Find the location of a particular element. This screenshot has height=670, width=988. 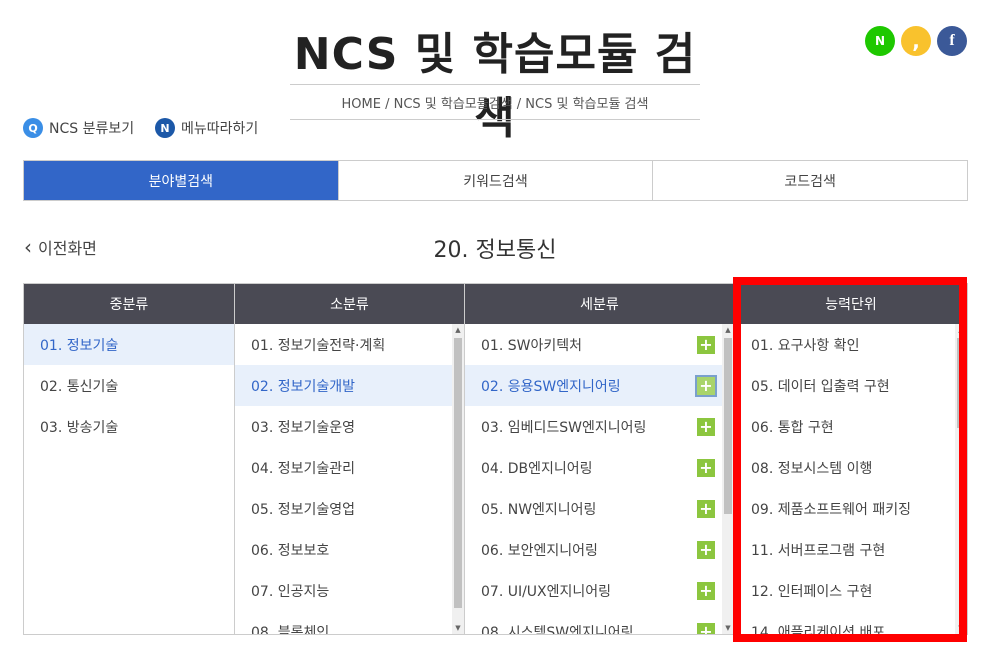

list-item: 01. SW아키텍처 + is located at coordinates (599, 344).